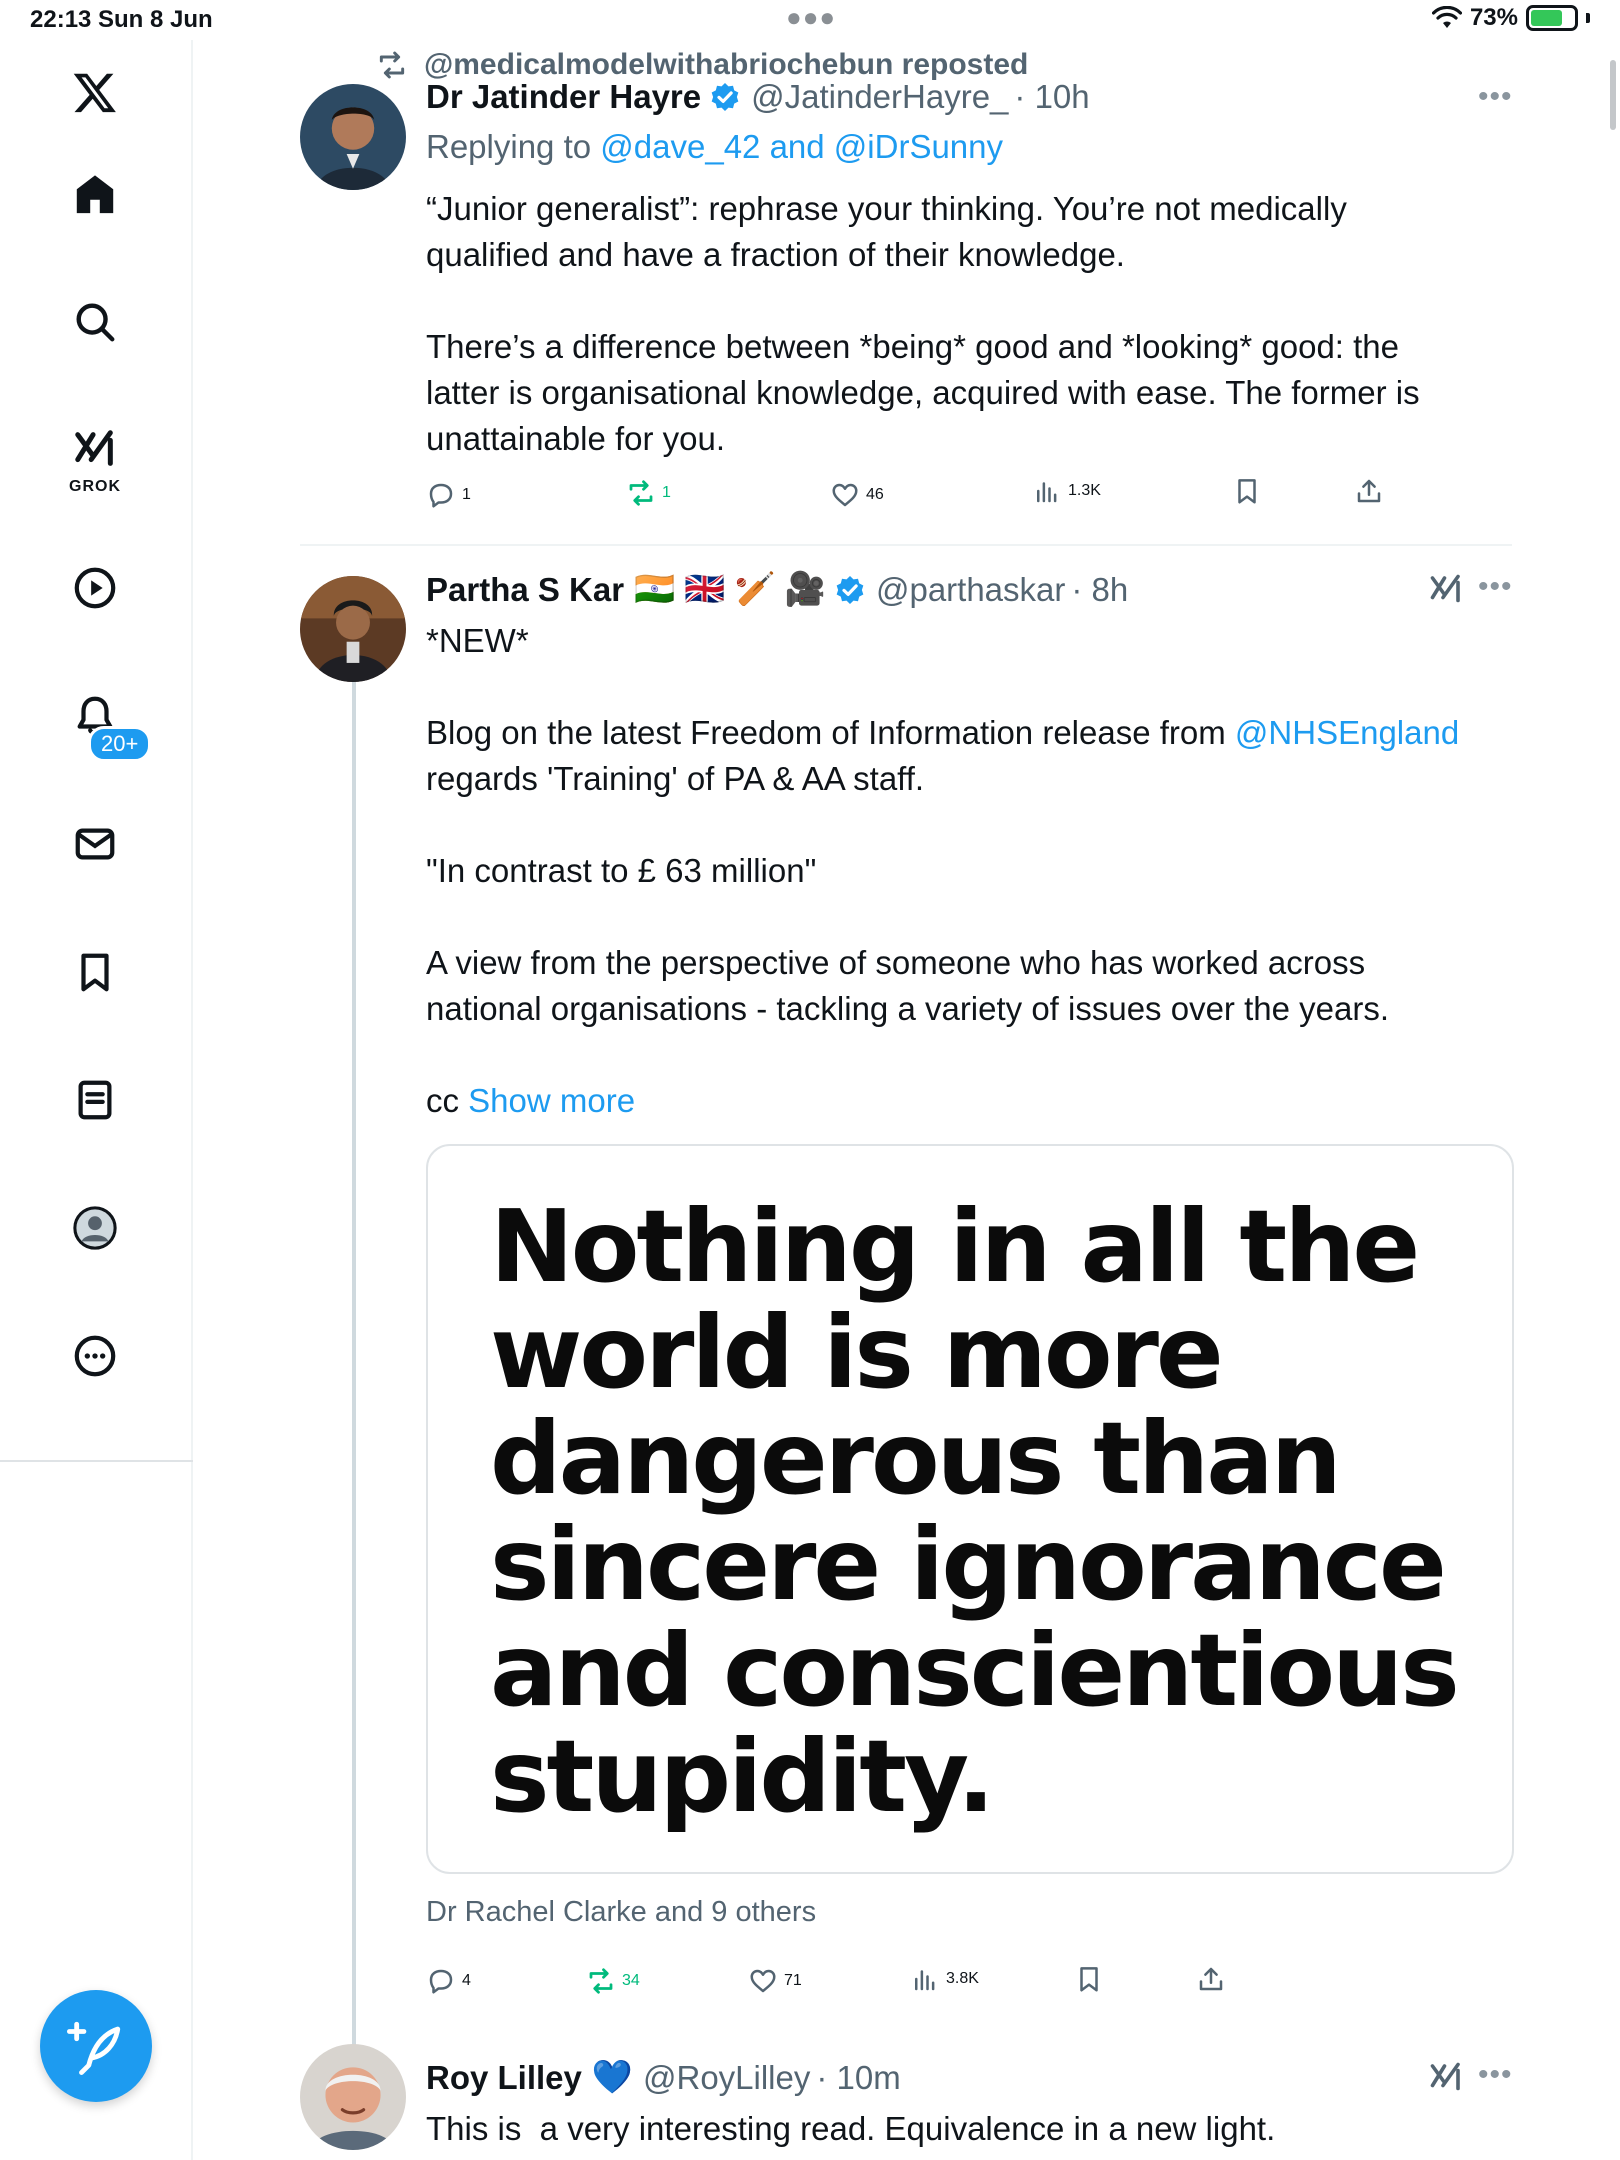 The image size is (1620, 2160). What do you see at coordinates (95, 588) in the screenshot?
I see `video-icon` at bounding box center [95, 588].